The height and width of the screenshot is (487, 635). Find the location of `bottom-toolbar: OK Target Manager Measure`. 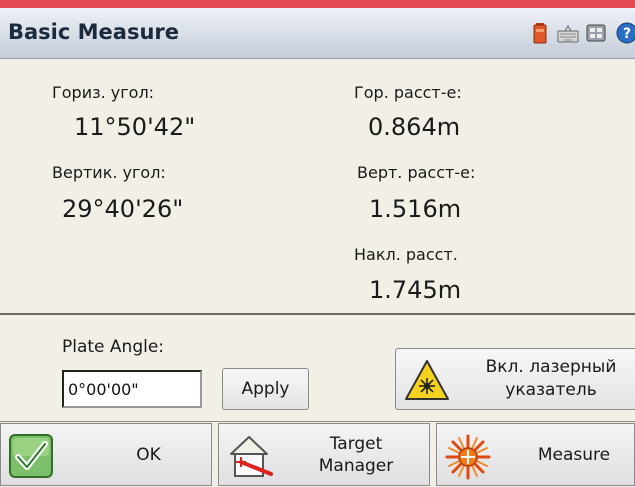

bottom-toolbar: OK Target Manager Measure is located at coordinates (317, 454).